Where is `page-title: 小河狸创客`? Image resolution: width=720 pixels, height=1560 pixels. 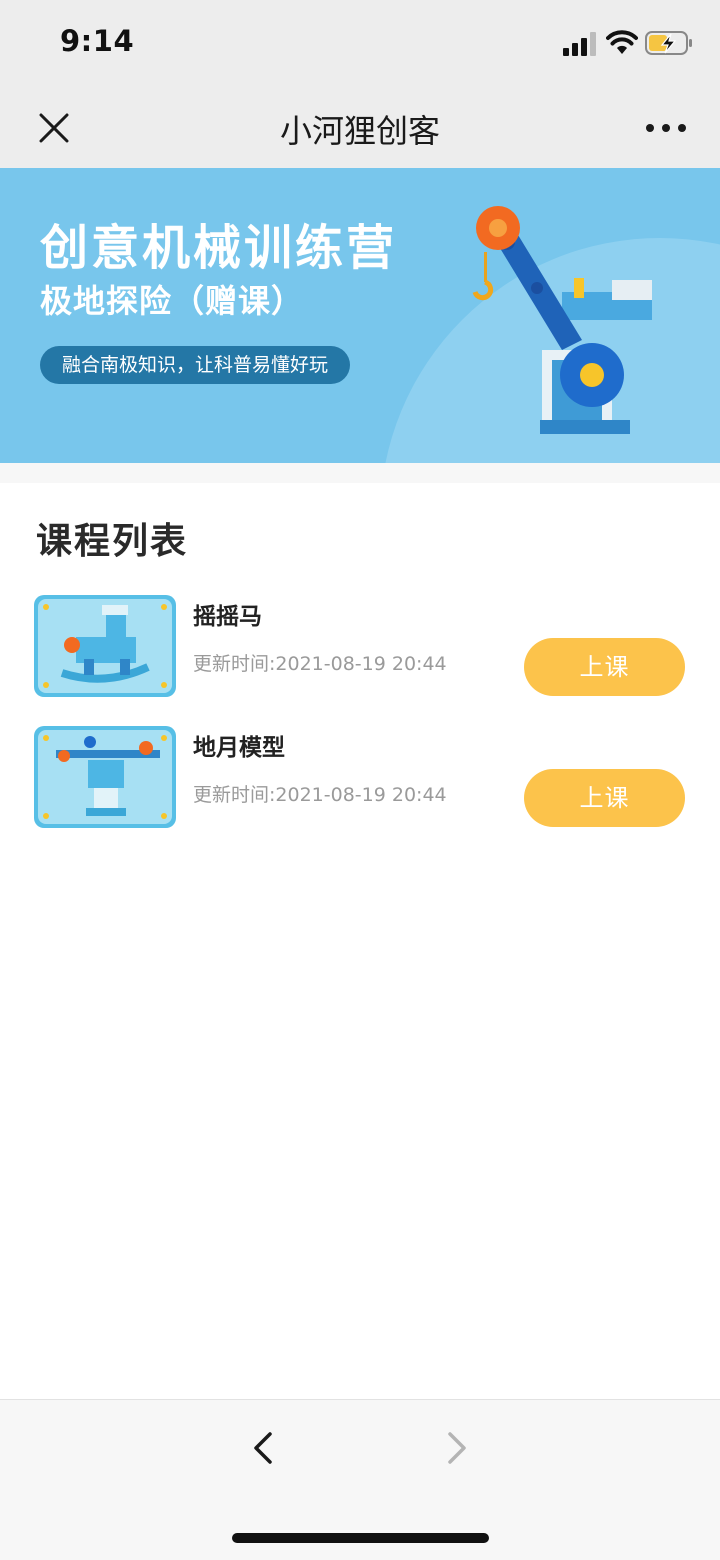
page-title: 小河狸创客 is located at coordinates (359, 131).